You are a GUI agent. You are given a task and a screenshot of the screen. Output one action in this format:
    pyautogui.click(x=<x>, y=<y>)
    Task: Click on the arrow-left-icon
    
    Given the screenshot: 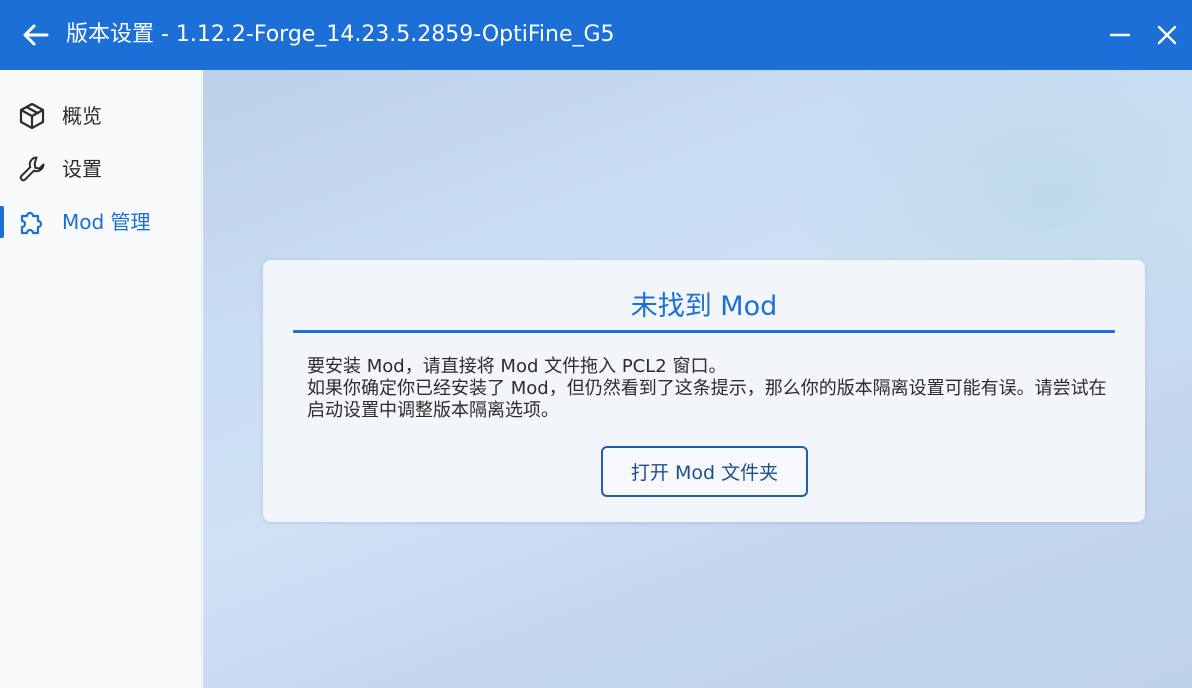 What is the action you would take?
    pyautogui.click(x=36, y=35)
    